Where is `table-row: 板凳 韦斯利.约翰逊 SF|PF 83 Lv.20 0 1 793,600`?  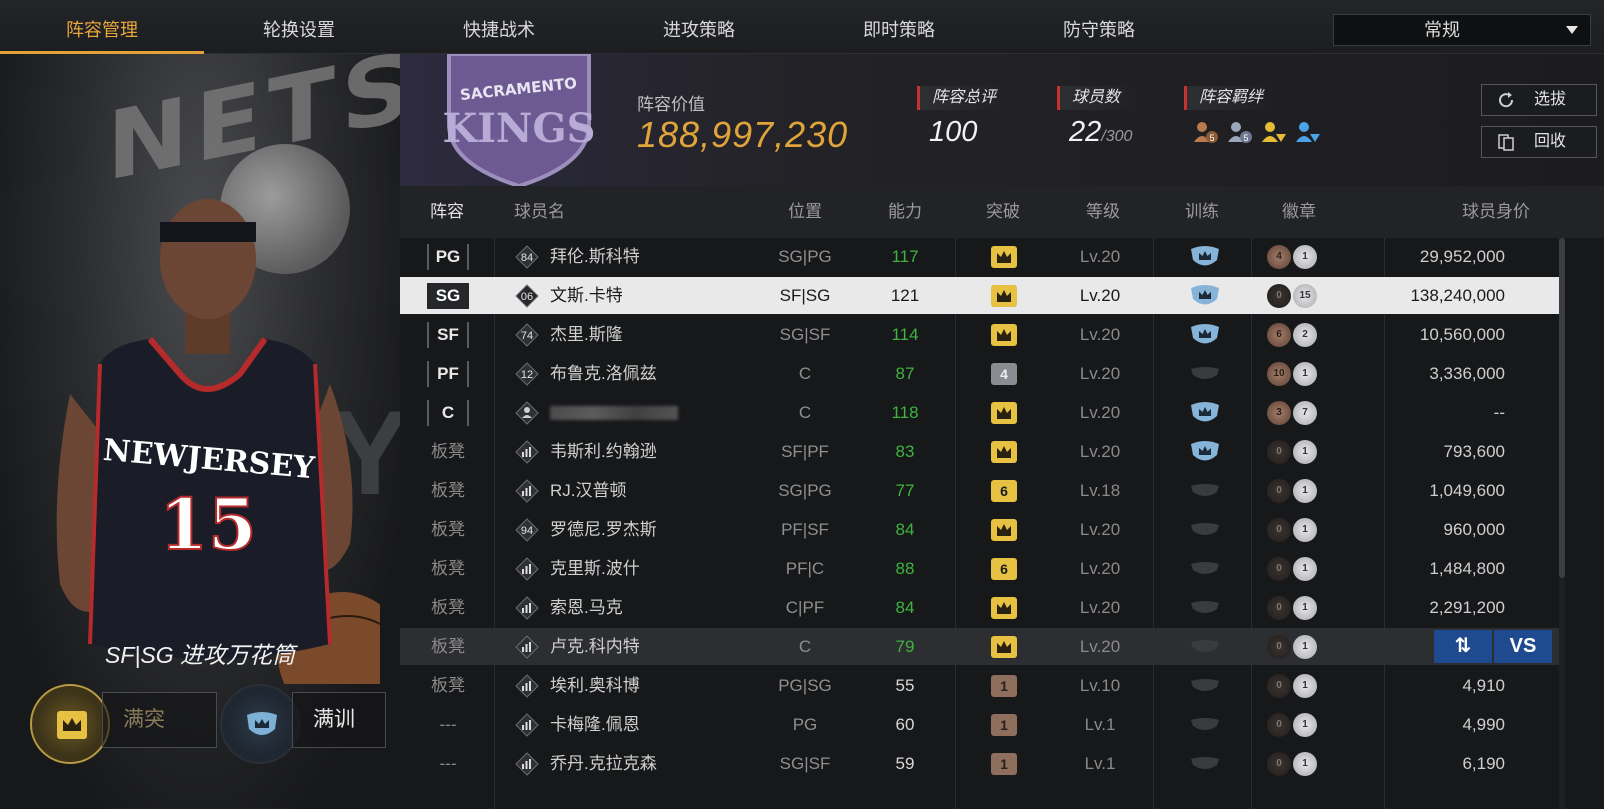
table-row: 板凳 韦斯利.约翰逊 SF|PF 83 Lv.20 0 1 793,600 is located at coordinates (980, 451).